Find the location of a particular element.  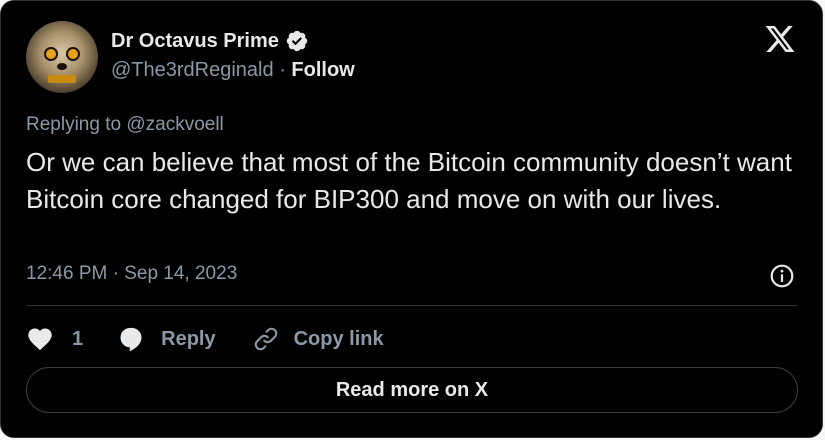

copy-link-button: Copy link is located at coordinates (318, 339).